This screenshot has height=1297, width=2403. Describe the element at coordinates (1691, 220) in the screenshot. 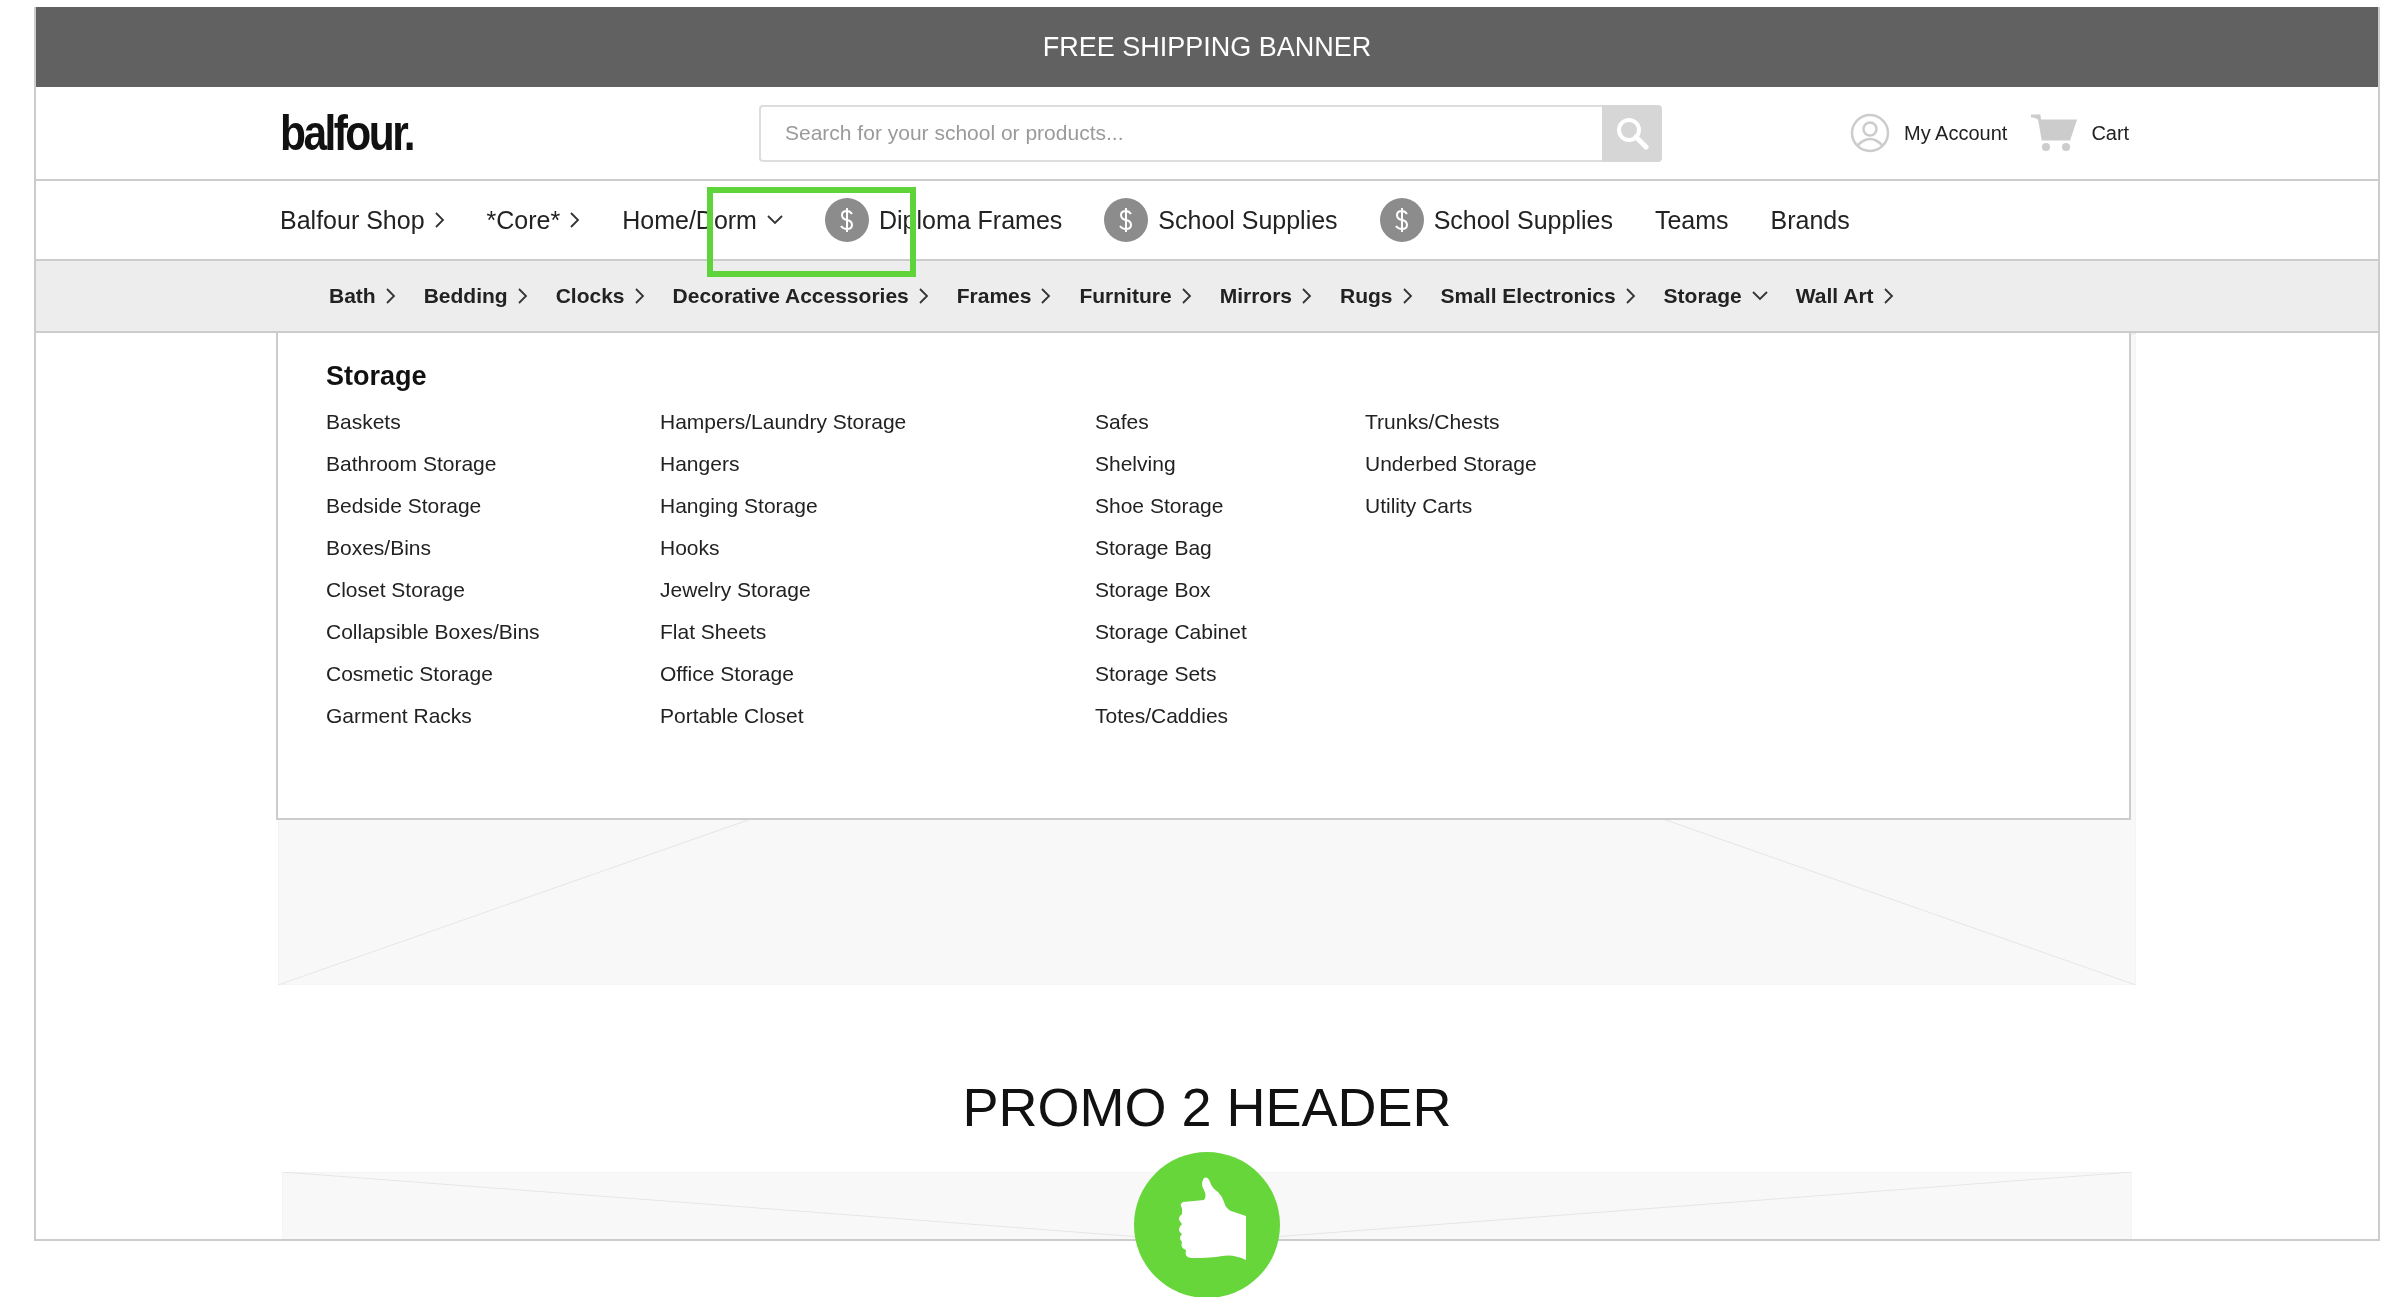

I see `nav-link: Teams` at that location.